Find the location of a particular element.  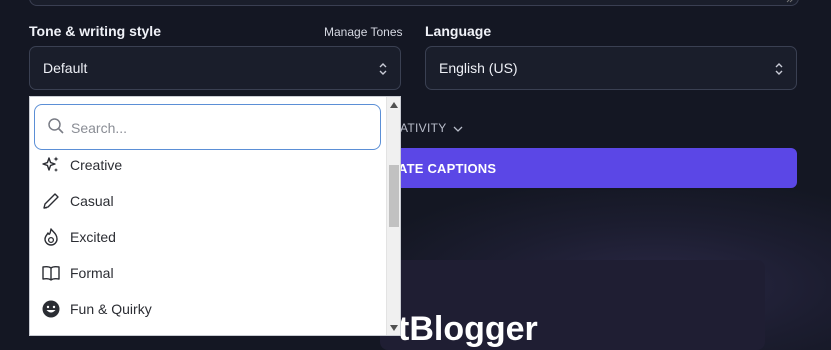

scrollbar-thumb is located at coordinates (394, 196).